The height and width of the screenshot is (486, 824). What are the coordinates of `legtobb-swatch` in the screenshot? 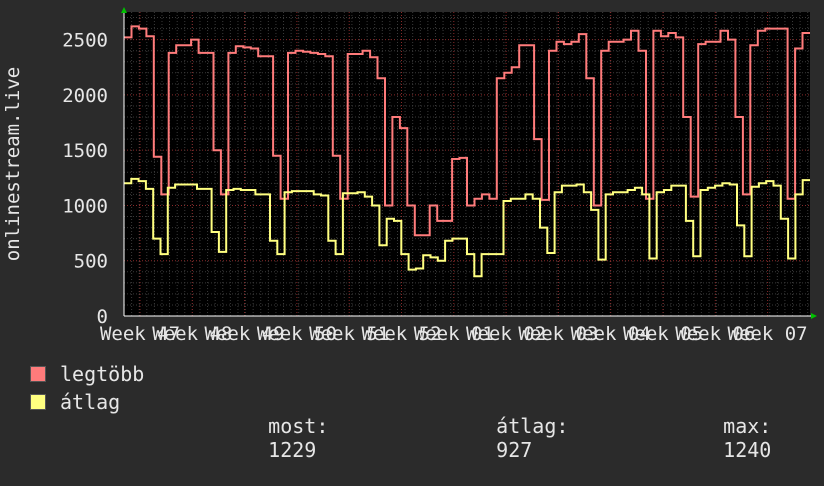 It's located at (38, 374).